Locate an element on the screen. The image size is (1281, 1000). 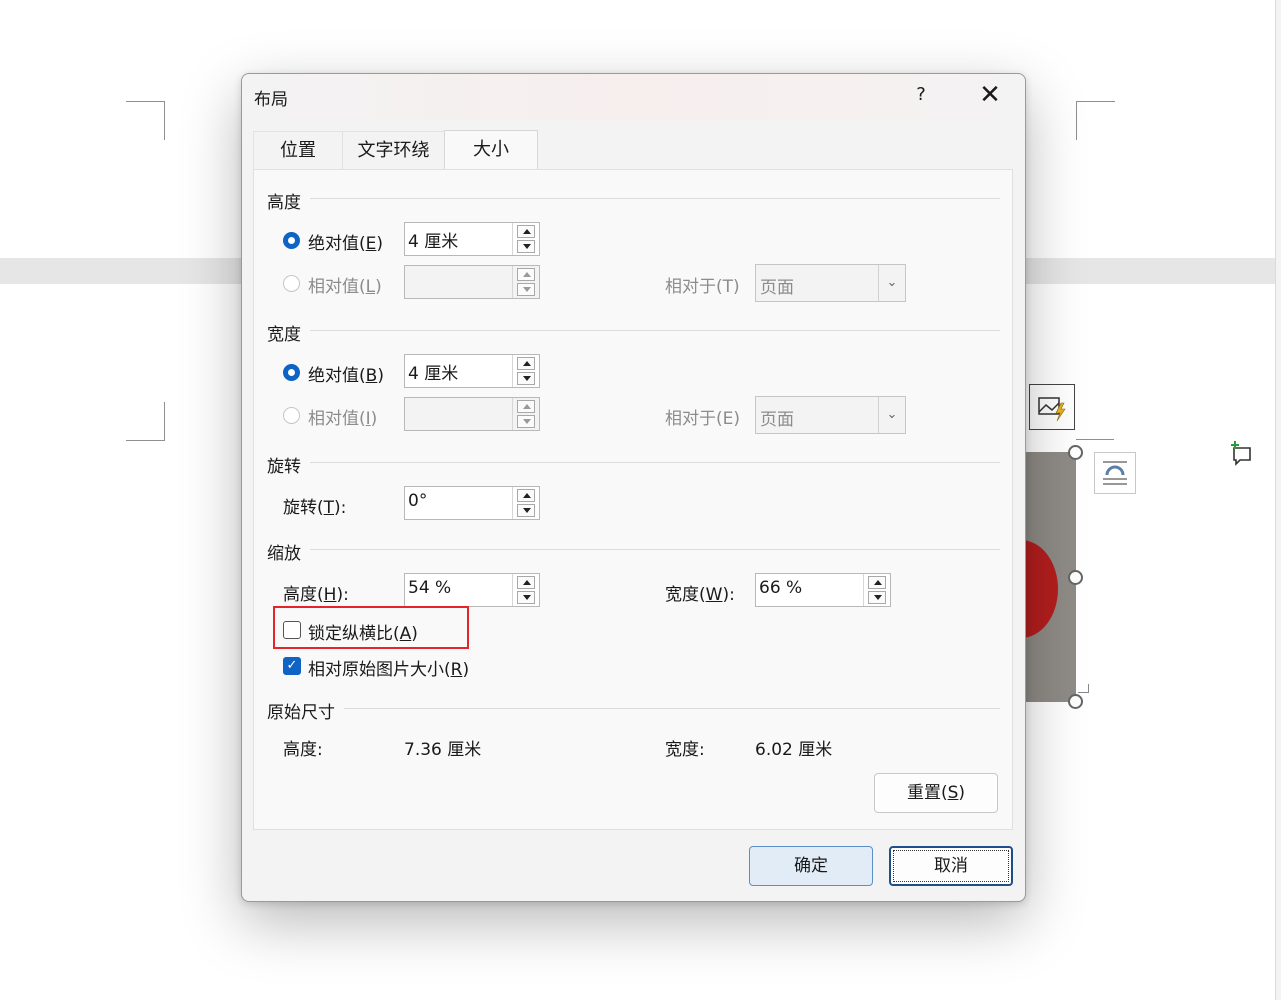
scale-width-spinbox: 66 % is located at coordinates (823, 590).